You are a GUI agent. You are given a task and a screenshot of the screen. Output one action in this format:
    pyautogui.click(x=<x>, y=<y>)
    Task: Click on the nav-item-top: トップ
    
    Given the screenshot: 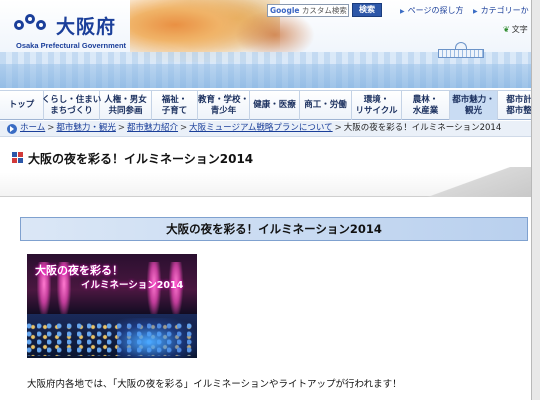 What is the action you would take?
    pyautogui.click(x=22, y=105)
    